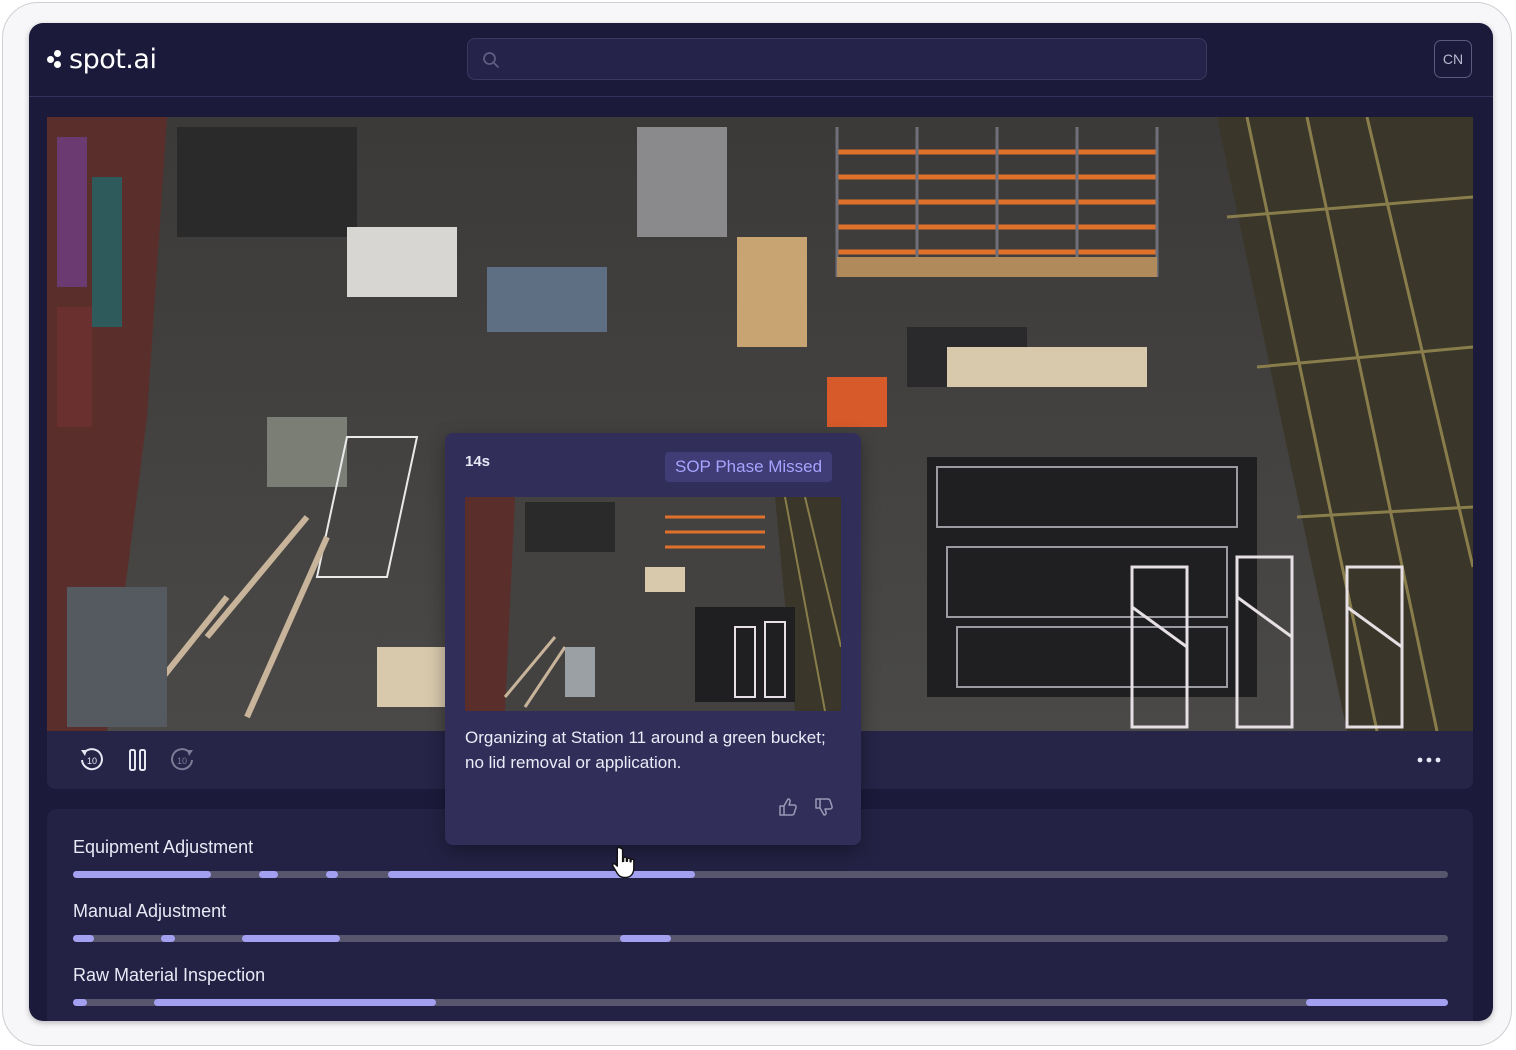 This screenshot has width=1516, height=1050. I want to click on top-bar: spot.ai CN, so click(761, 60).